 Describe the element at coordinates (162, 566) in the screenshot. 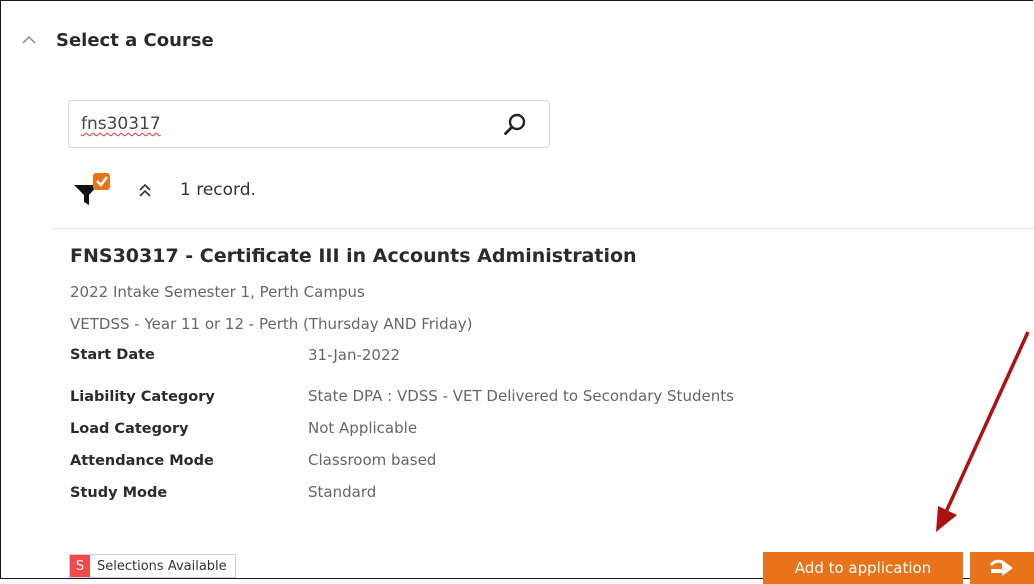

I see `badge-text: Selections Available` at that location.